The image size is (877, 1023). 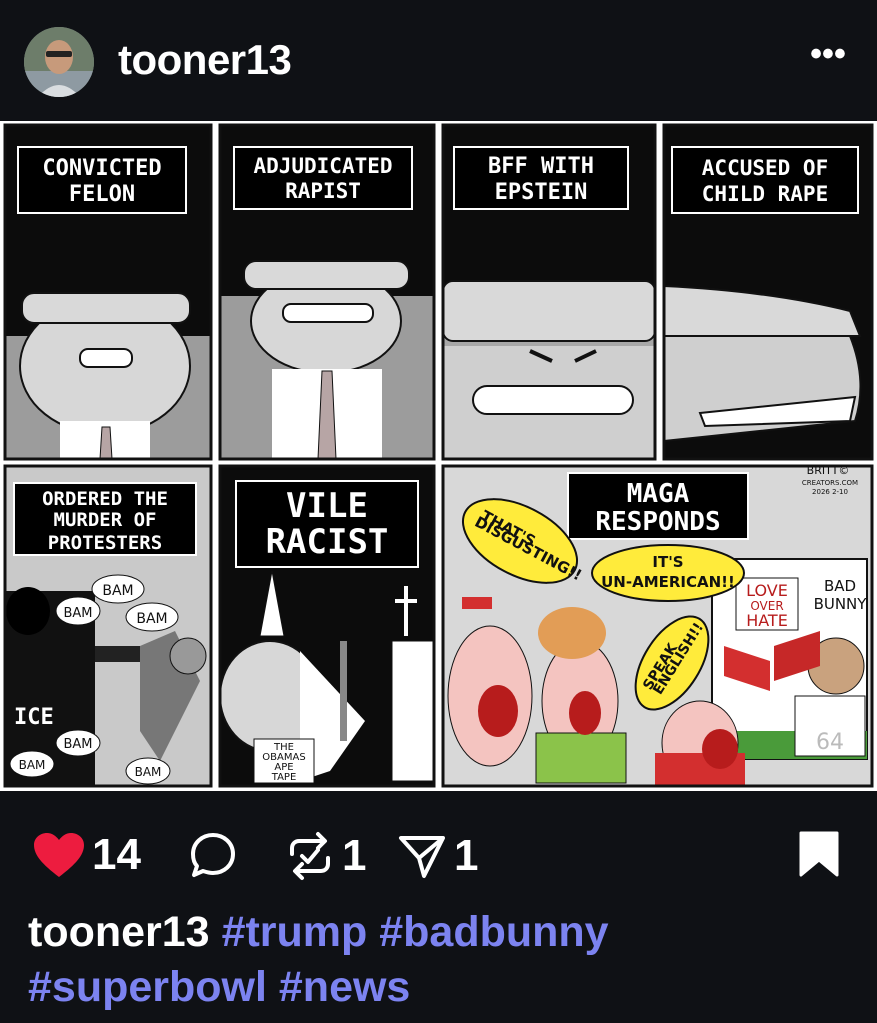 I want to click on repost-icon, so click(x=310, y=856).